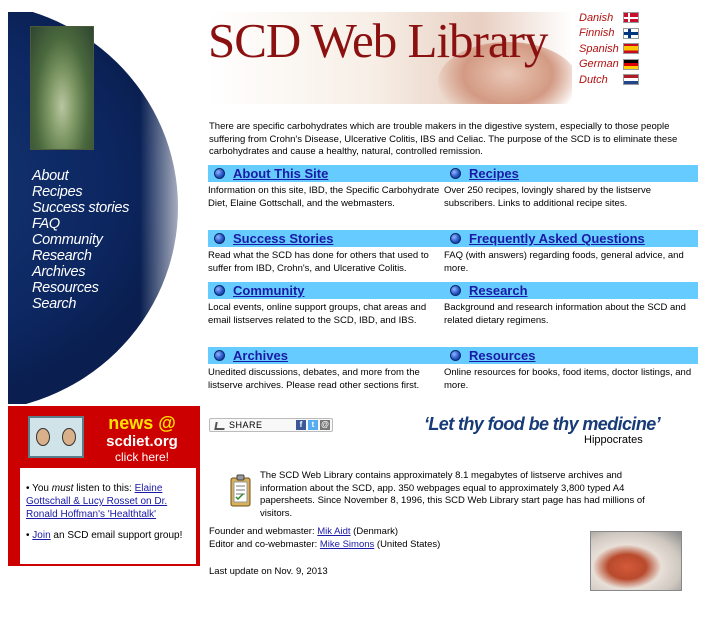 The height and width of the screenshot is (624, 726). I want to click on finnish-flag-icon, so click(631, 33).